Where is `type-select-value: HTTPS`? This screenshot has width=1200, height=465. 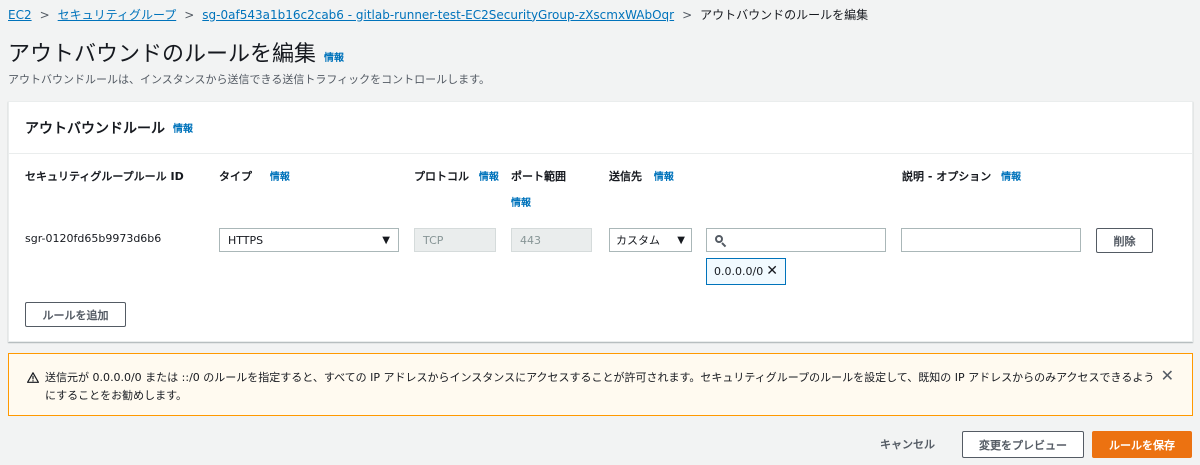
type-select-value: HTTPS is located at coordinates (246, 240).